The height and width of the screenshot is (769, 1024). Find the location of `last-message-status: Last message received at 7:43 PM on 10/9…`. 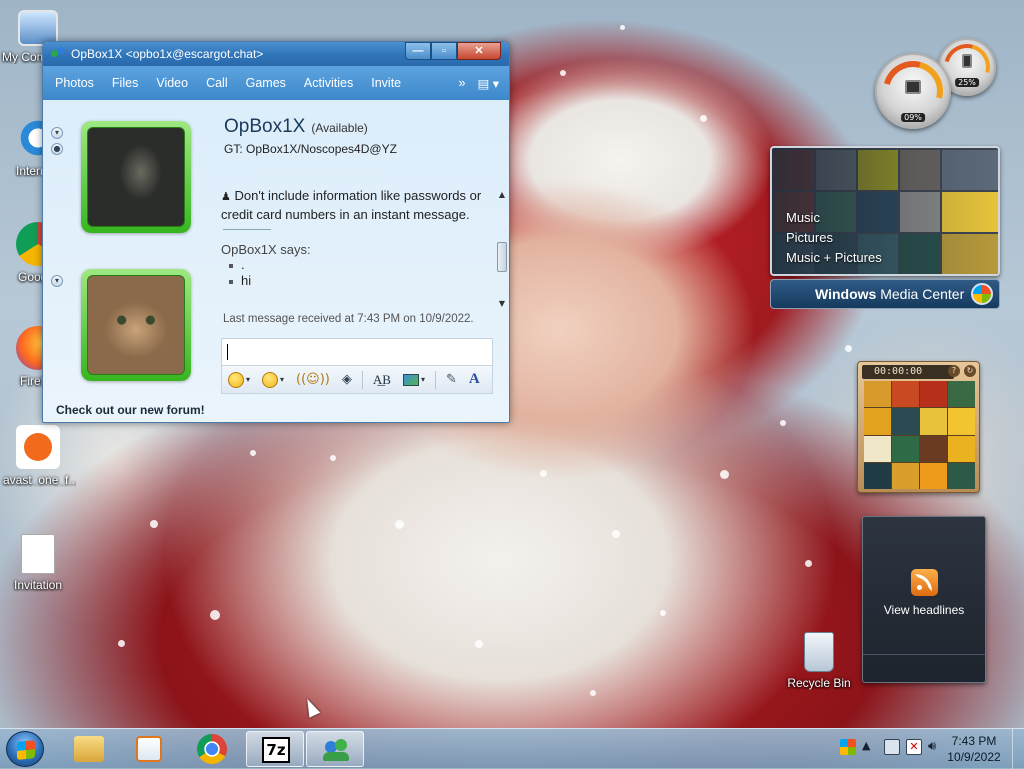

last-message-status: Last message received at 7:43 PM on 10/9… is located at coordinates (348, 319).